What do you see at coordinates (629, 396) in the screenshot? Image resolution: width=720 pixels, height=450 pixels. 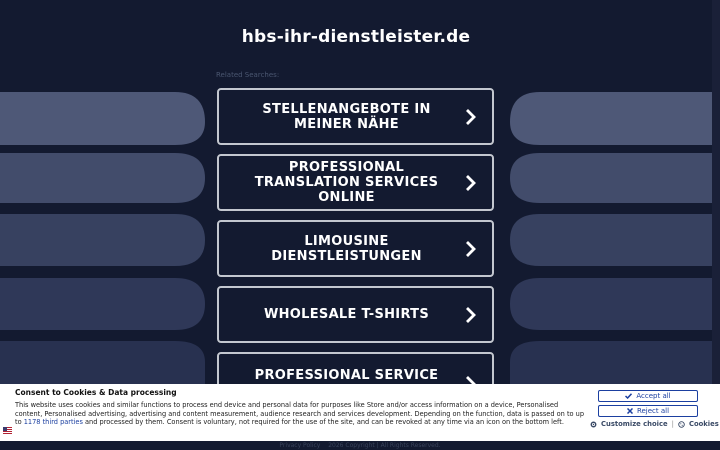 I see `check-icon` at bounding box center [629, 396].